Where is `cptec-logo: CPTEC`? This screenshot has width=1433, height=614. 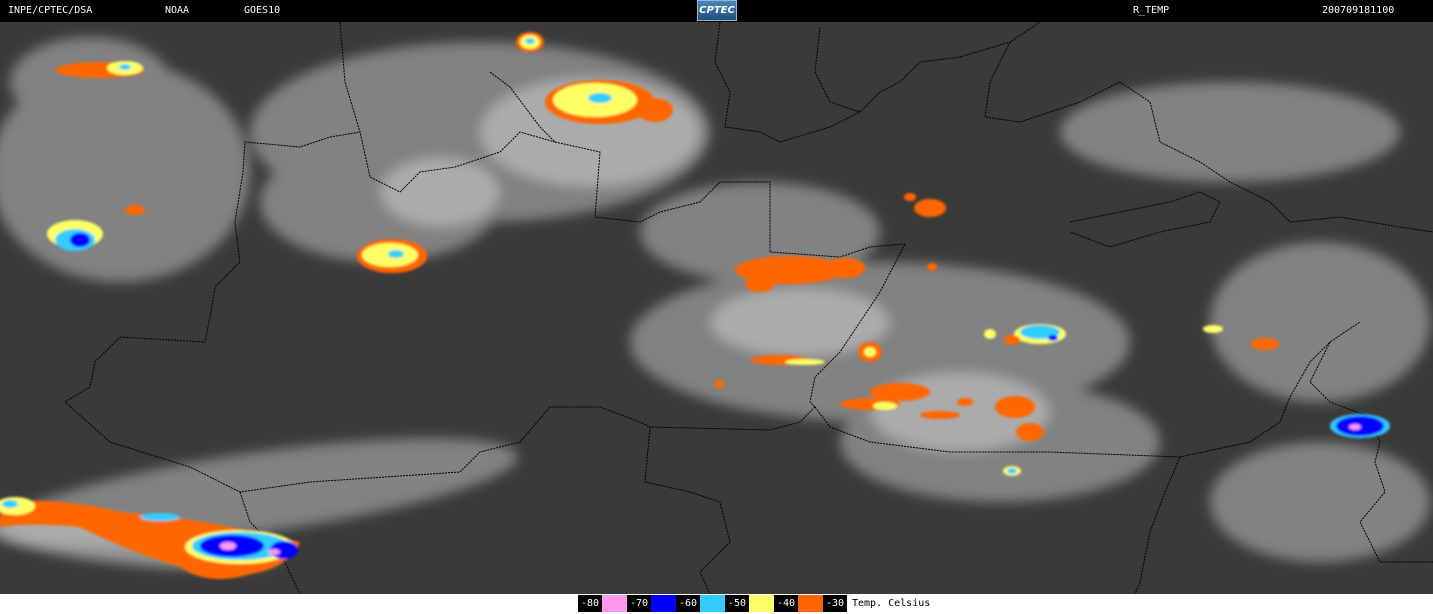
cptec-logo: CPTEC is located at coordinates (717, 10).